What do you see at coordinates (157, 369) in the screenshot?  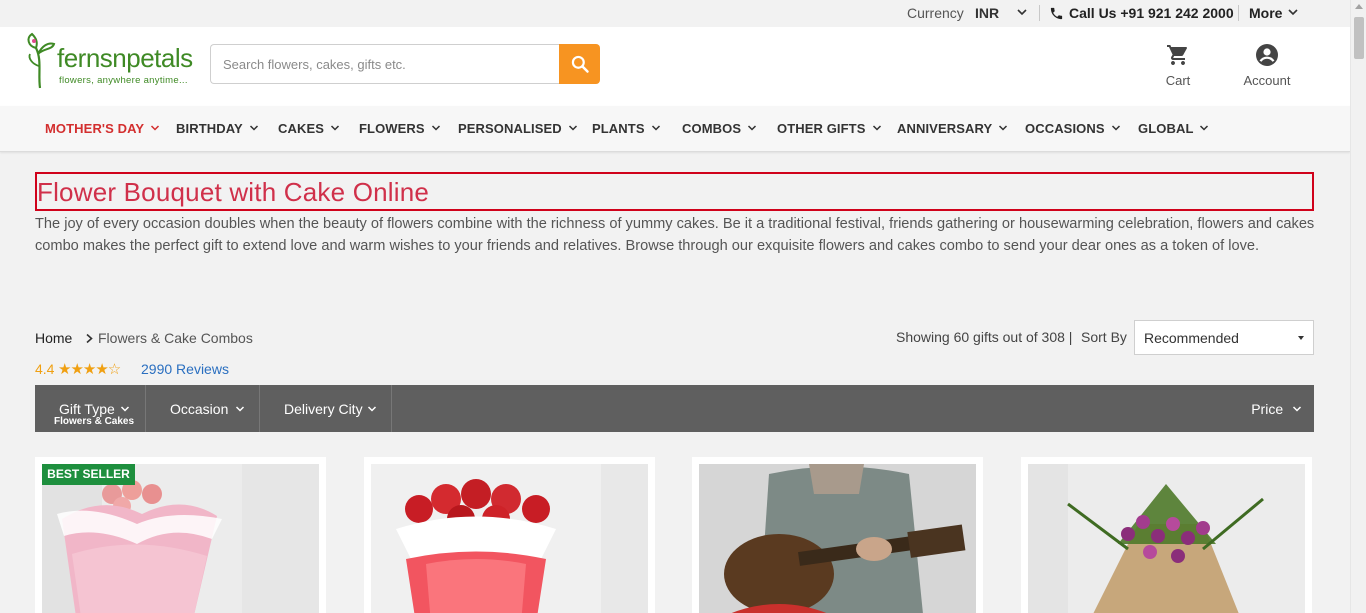 I see `reviews-count: 2990` at bounding box center [157, 369].